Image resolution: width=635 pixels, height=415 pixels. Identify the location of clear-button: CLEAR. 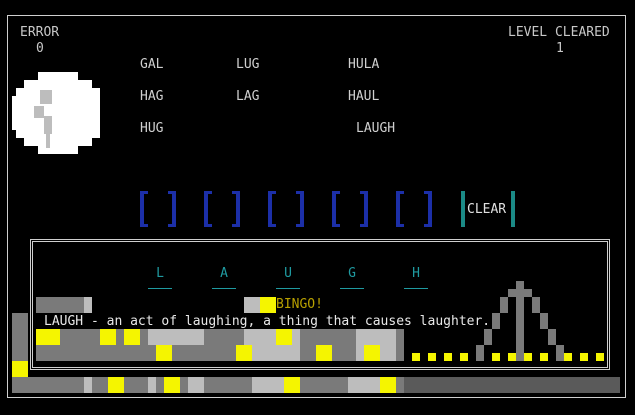
(488, 209).